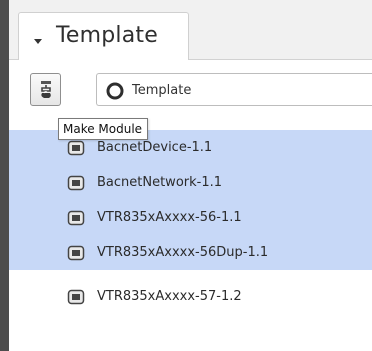 The image size is (372, 351). I want to click on make-module-tooltip: Make Module, so click(103, 129).